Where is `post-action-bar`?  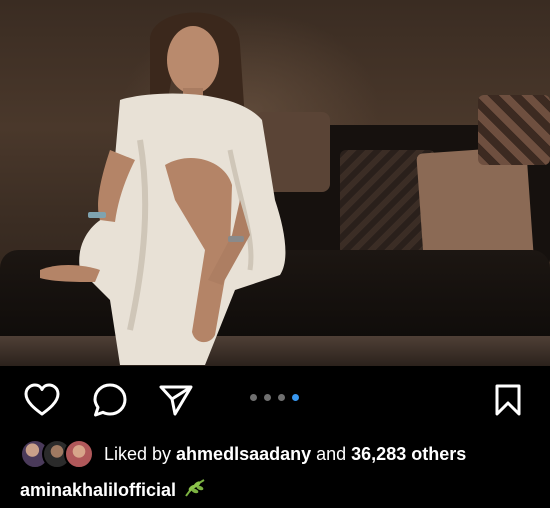 post-action-bar is located at coordinates (275, 400).